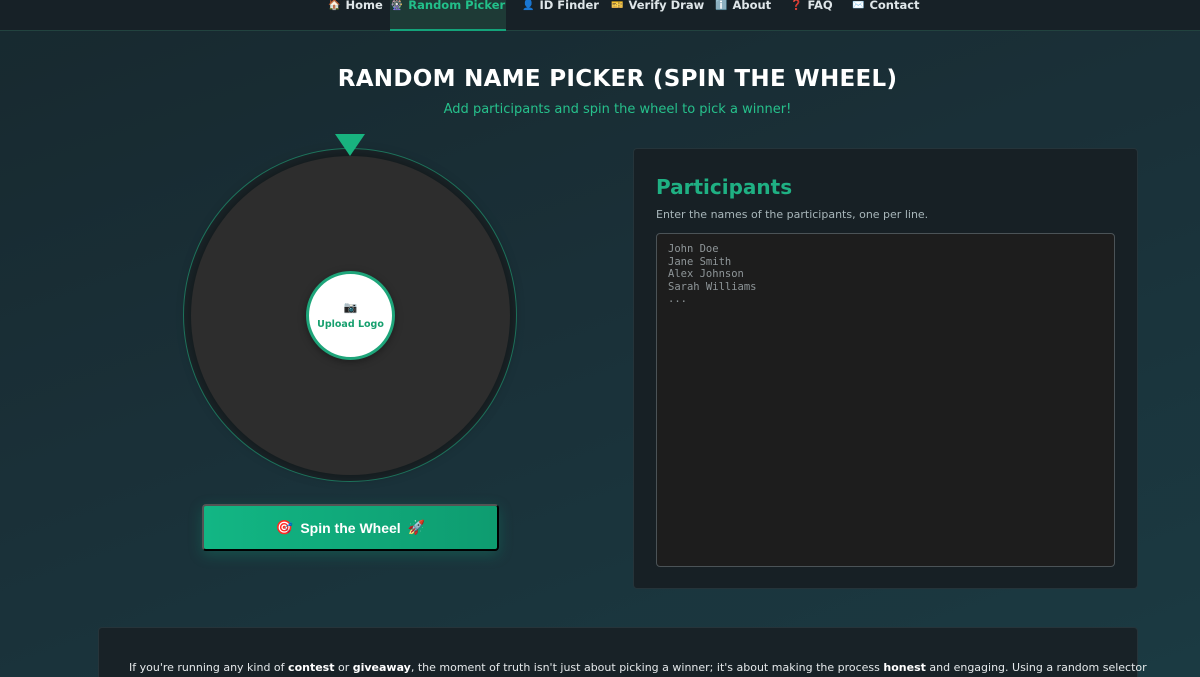 The image size is (1200, 677). I want to click on home-icon: 🏠, so click(334, 5).